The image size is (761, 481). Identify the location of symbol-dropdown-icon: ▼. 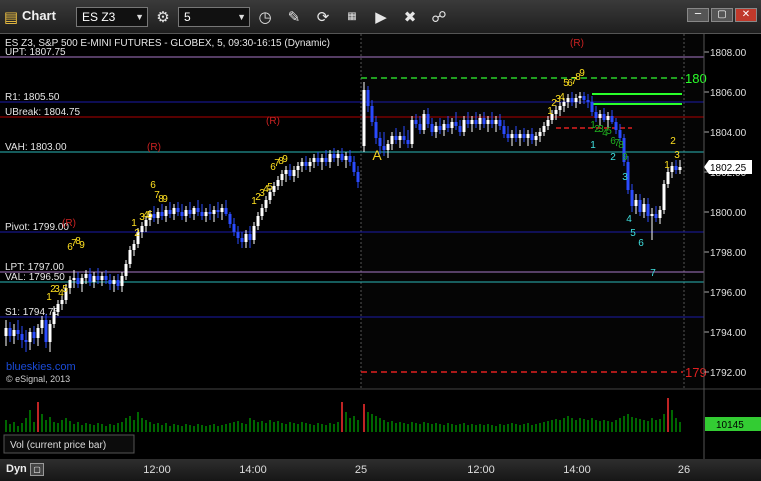
(139, 17).